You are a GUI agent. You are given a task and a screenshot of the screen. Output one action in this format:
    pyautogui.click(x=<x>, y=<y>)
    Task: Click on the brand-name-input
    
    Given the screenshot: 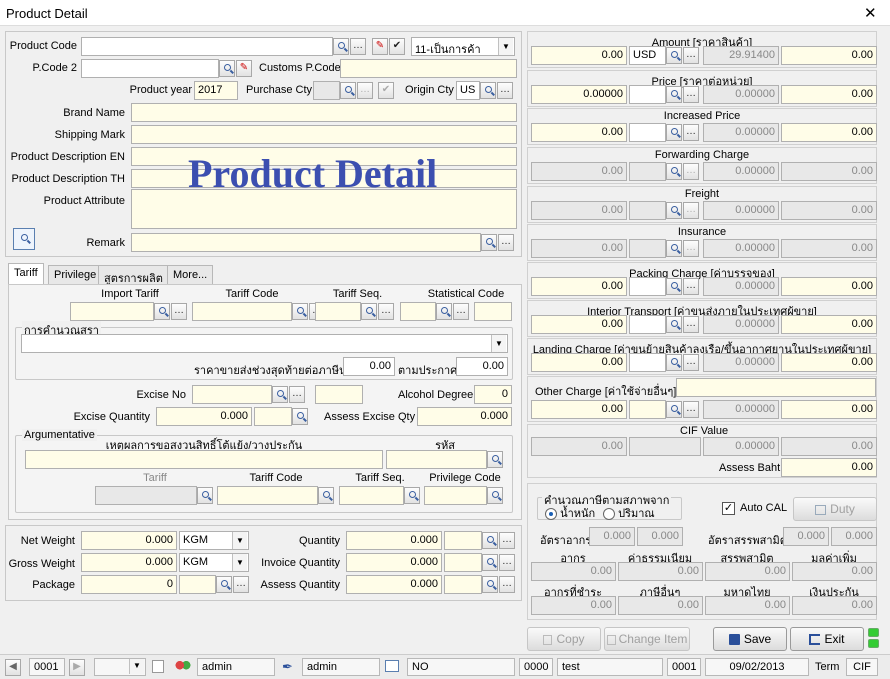 What is the action you would take?
    pyautogui.click(x=324, y=112)
    